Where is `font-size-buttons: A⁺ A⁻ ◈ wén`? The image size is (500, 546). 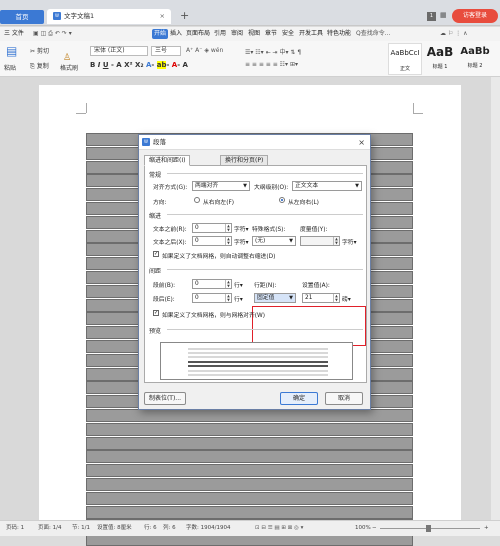
font-size-buttons: A⁺ A⁻ ◈ wén is located at coordinates (204, 50).